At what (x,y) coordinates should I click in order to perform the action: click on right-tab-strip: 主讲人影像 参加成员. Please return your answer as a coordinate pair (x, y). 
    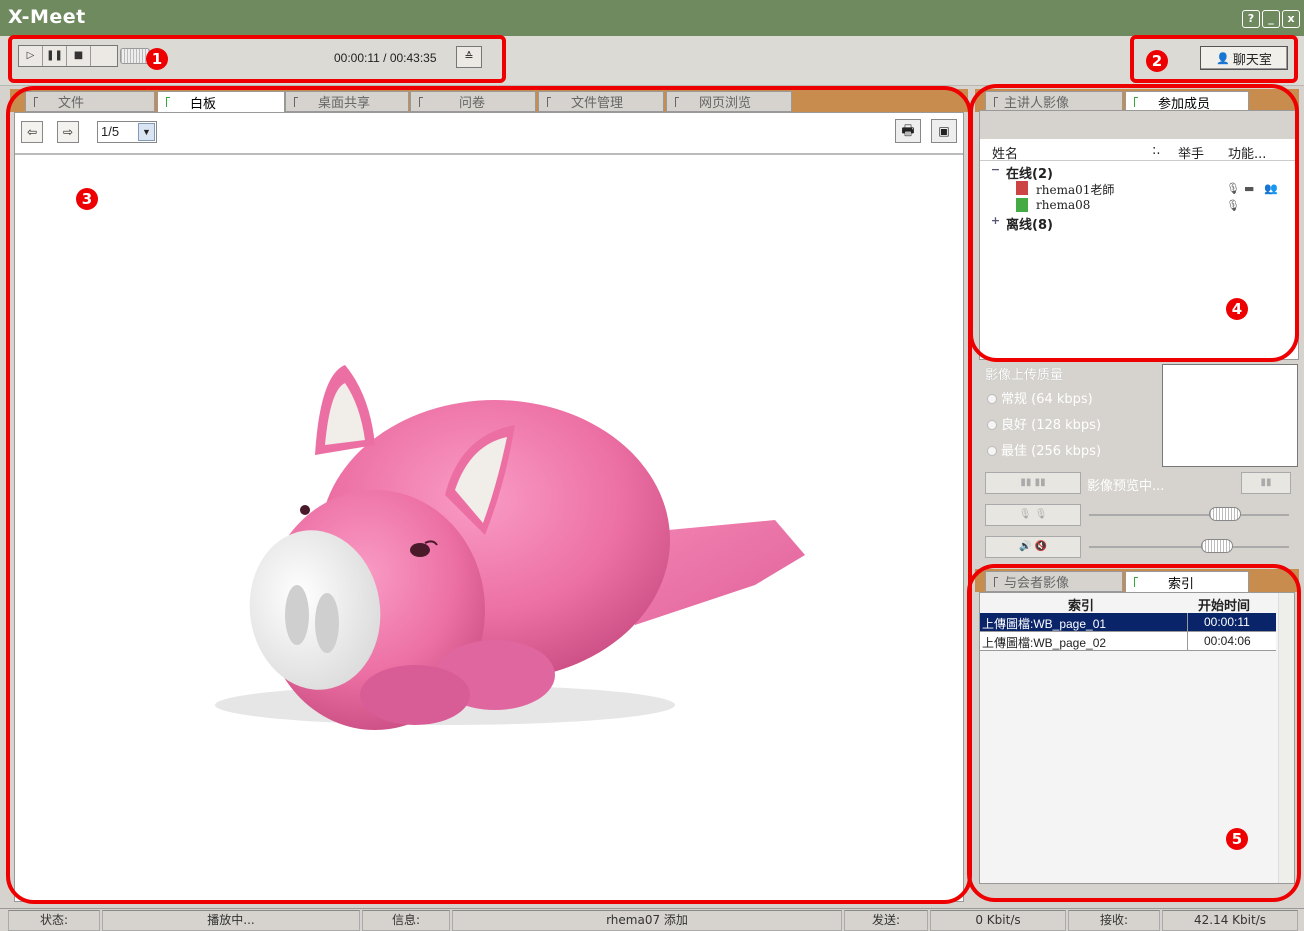
    Looking at the image, I should click on (1137, 100).